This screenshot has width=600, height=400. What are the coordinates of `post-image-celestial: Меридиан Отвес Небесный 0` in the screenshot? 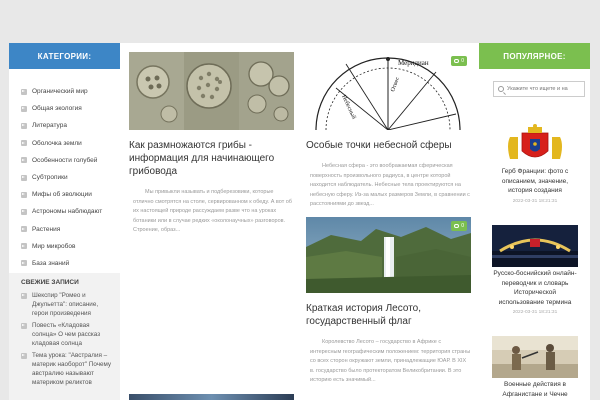 It's located at (388, 91).